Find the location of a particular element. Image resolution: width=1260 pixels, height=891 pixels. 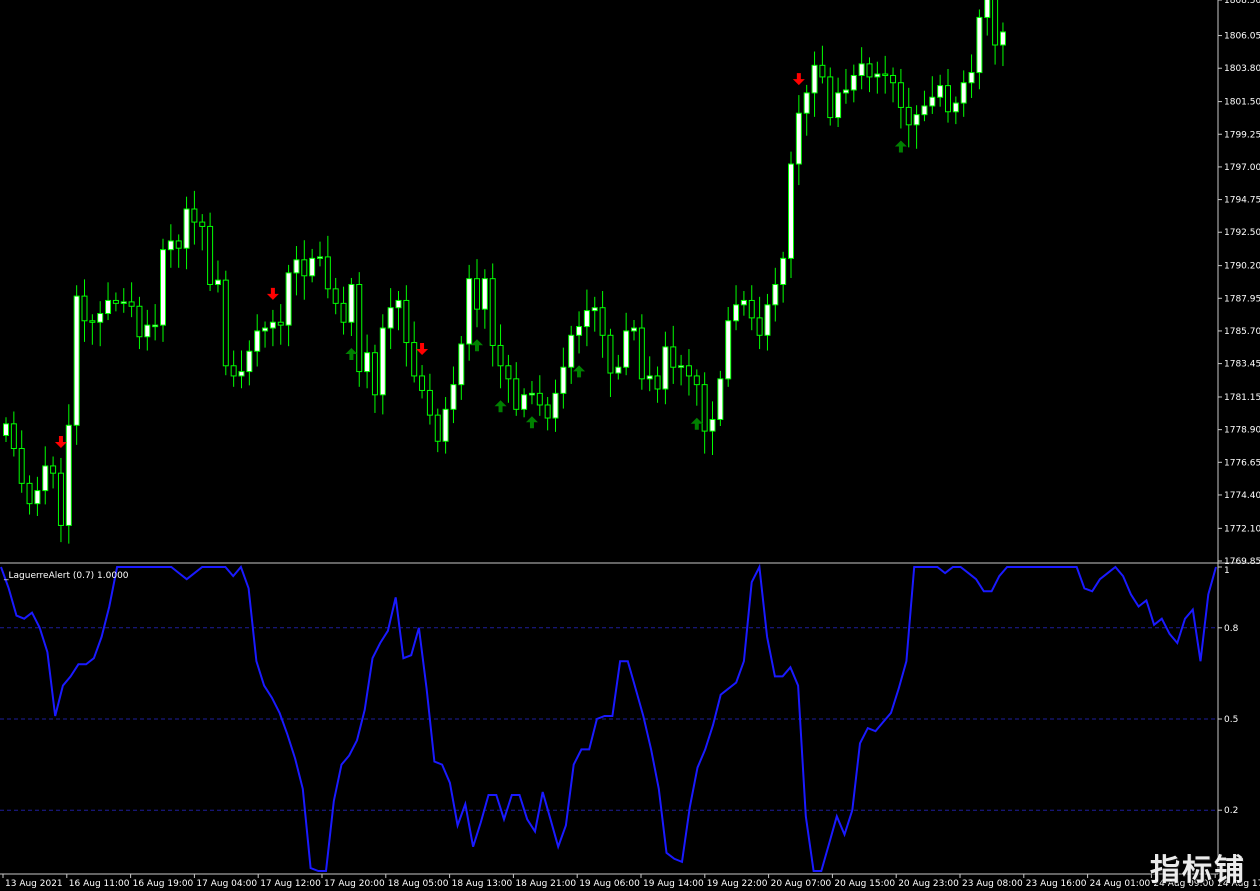

time-tick-label: 20 Aug 23:00 is located at coordinates (928, 884).